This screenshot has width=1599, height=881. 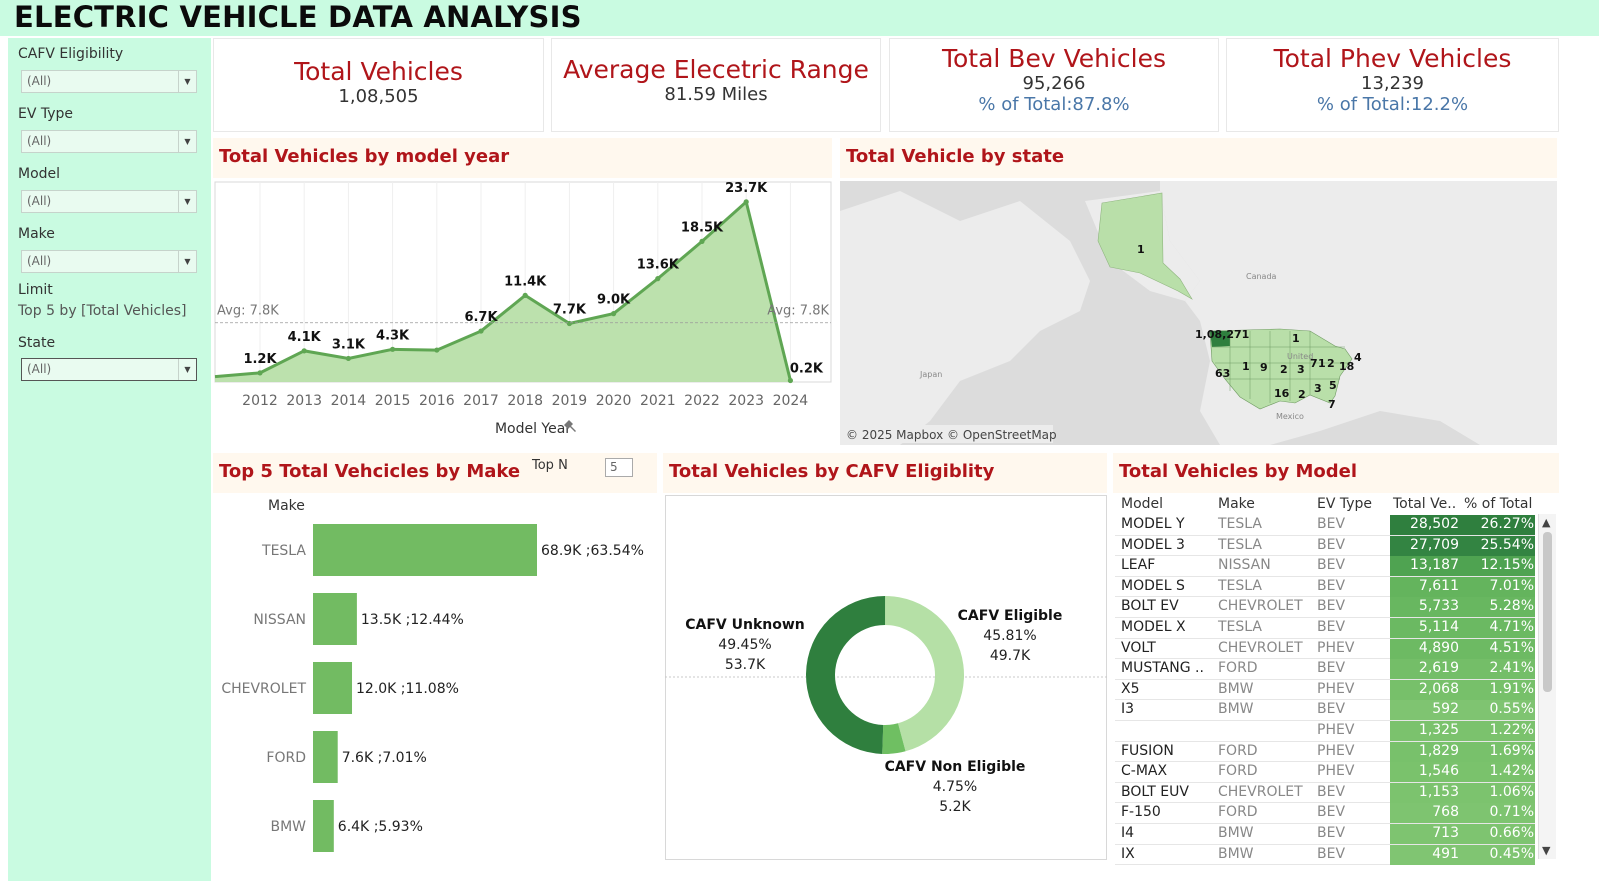 I want to click on table-row: C-MAX FORD PHEV 1,546 1.42%, so click(x=1325, y=772).